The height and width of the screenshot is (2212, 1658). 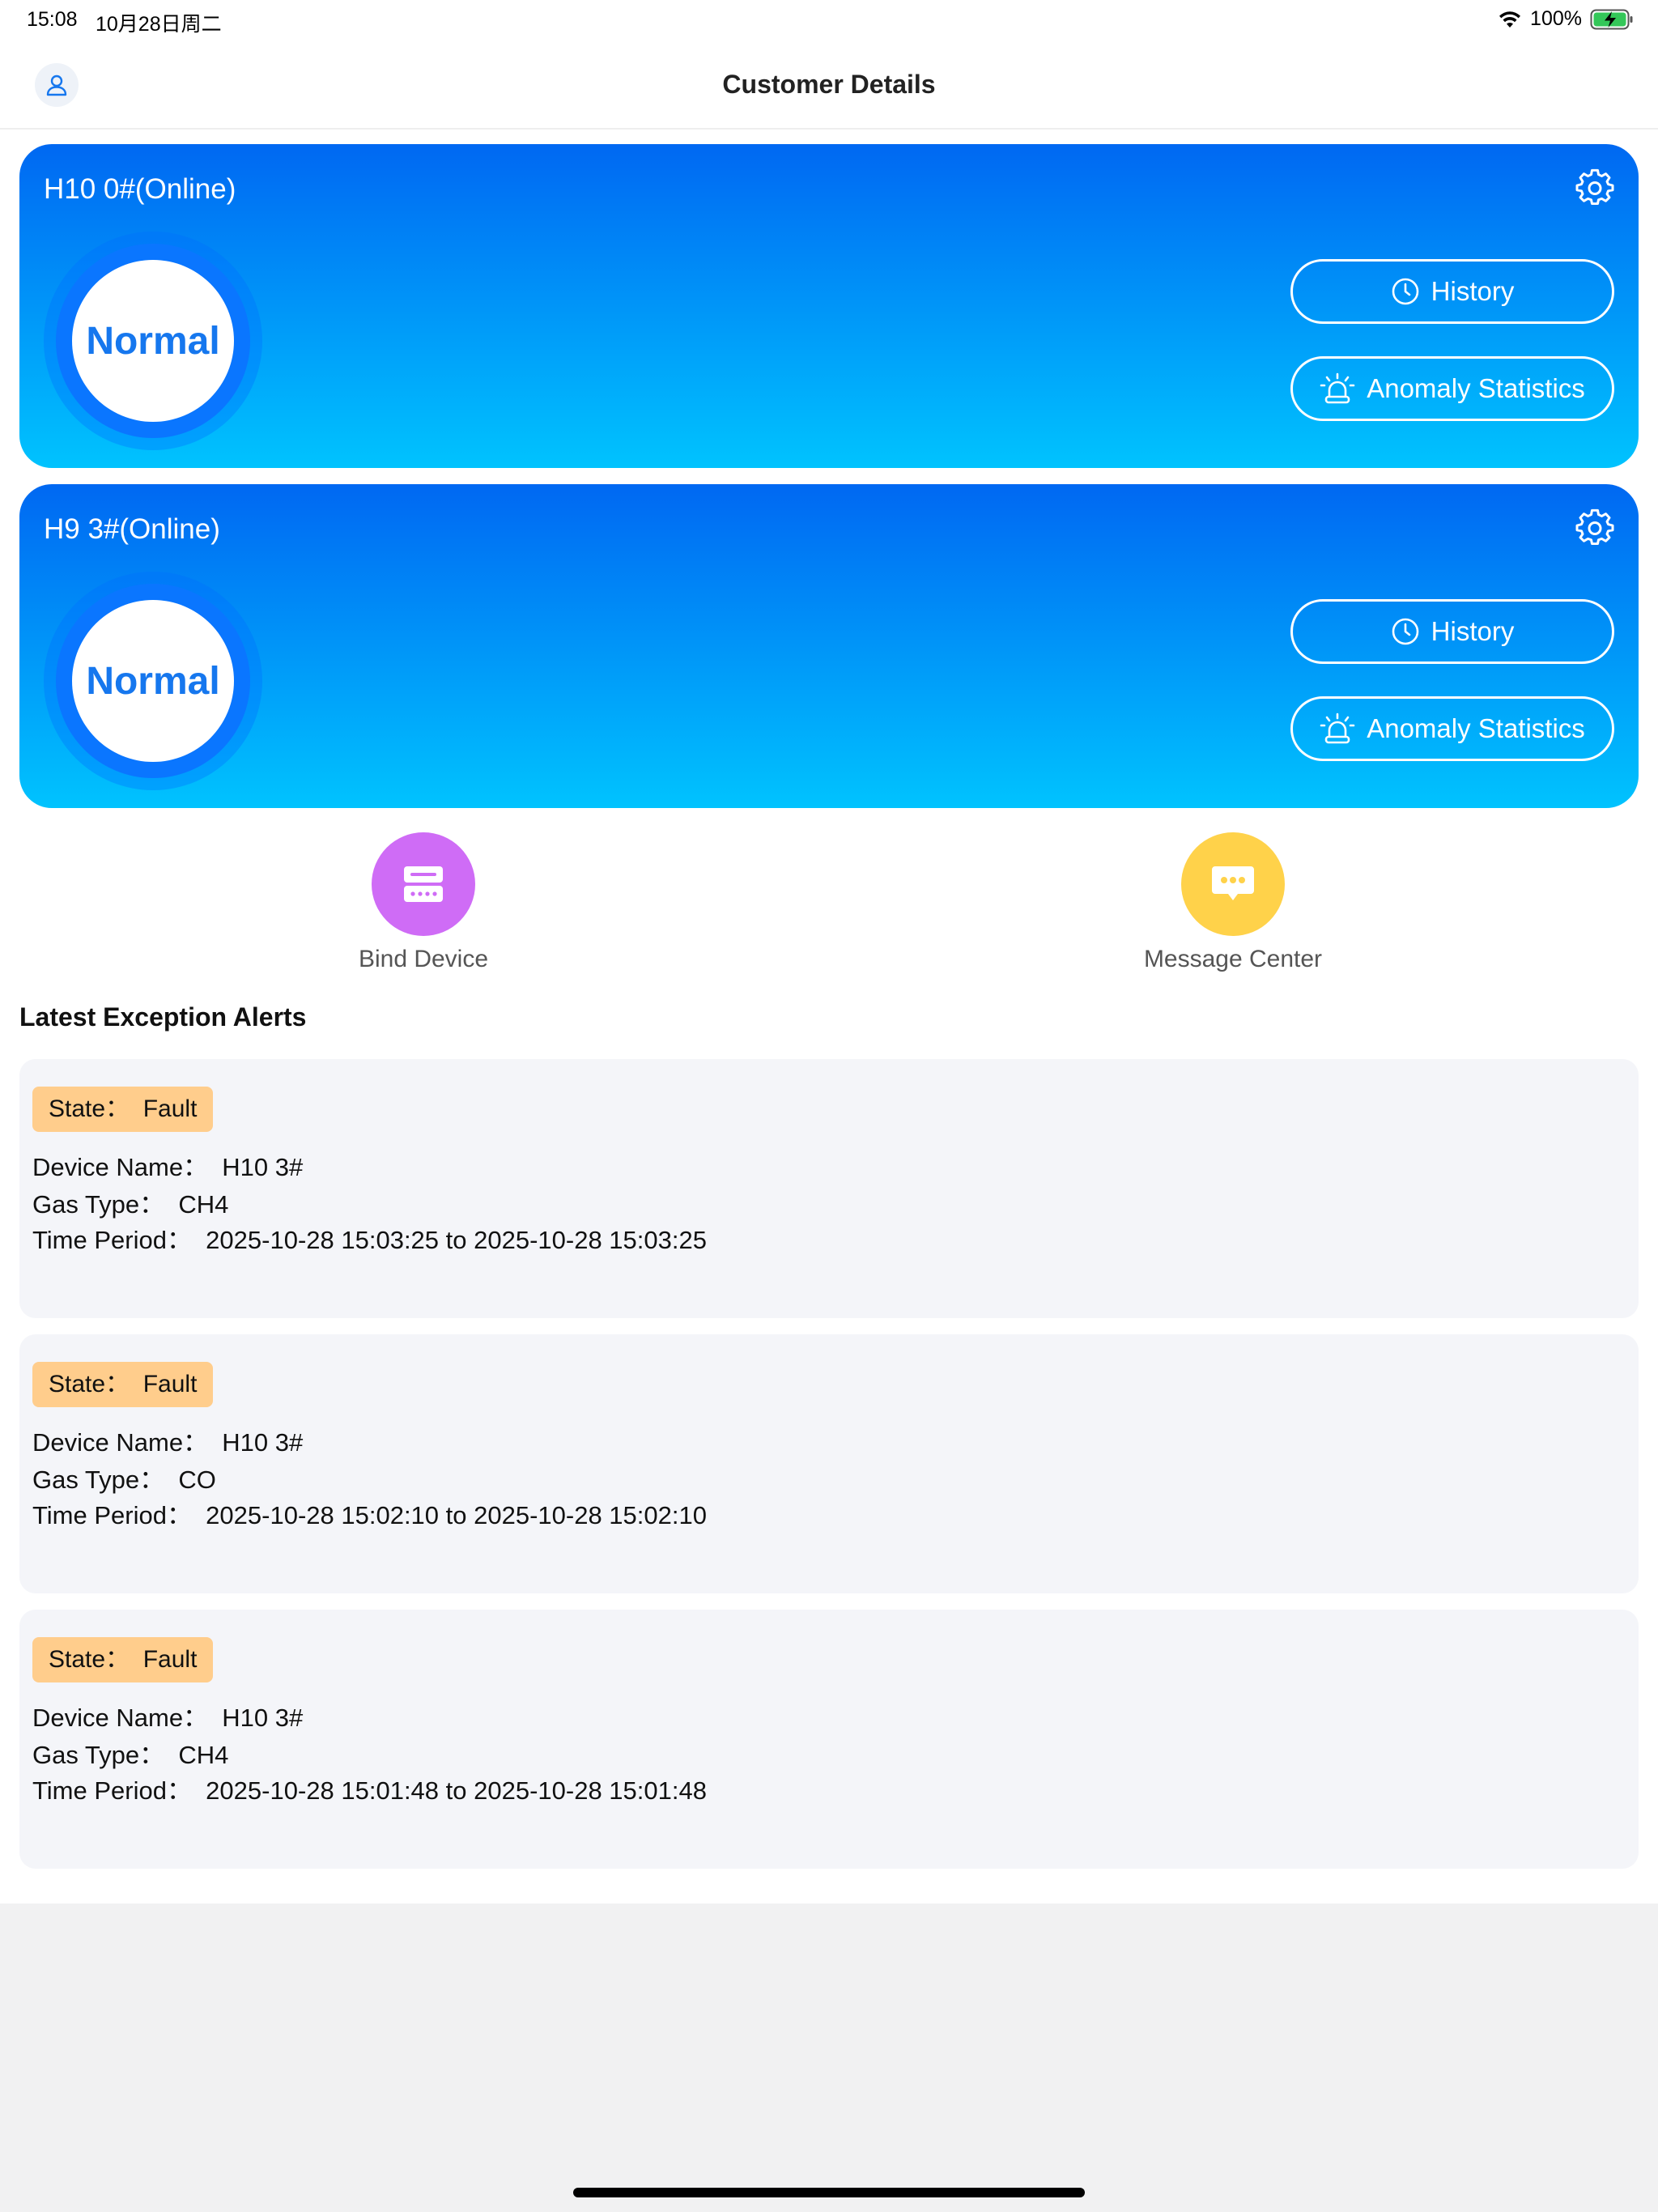 I want to click on message-center-button: Message Center, so click(x=1233, y=905).